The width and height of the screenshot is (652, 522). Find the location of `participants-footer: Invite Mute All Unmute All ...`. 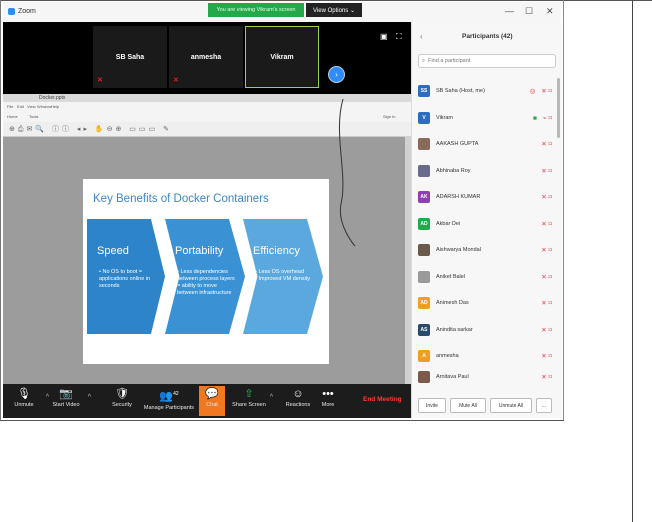

participants-footer: Invite Mute All Unmute All ... is located at coordinates (487, 405).